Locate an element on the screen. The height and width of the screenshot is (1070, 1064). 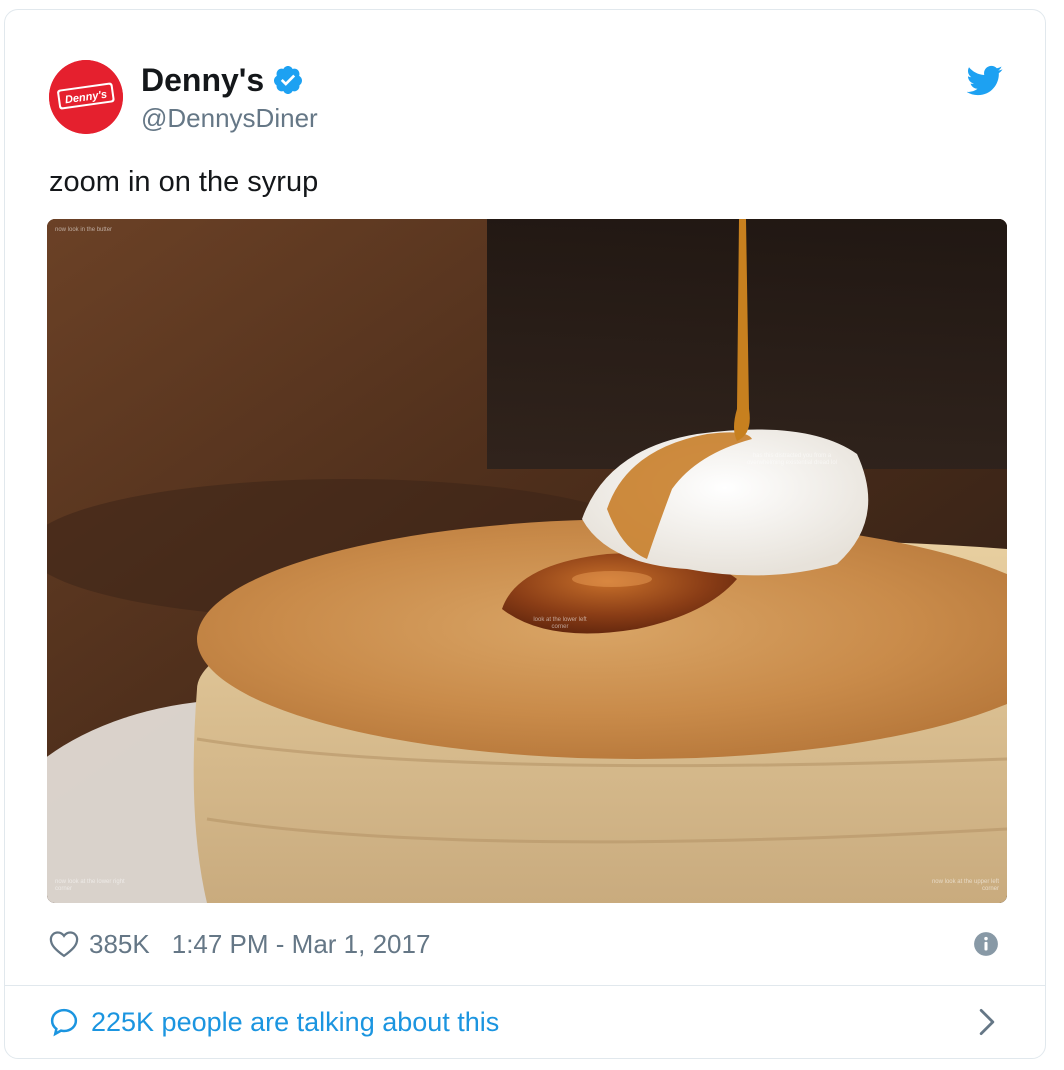
twitter-bird-icon is located at coordinates (985, 80).